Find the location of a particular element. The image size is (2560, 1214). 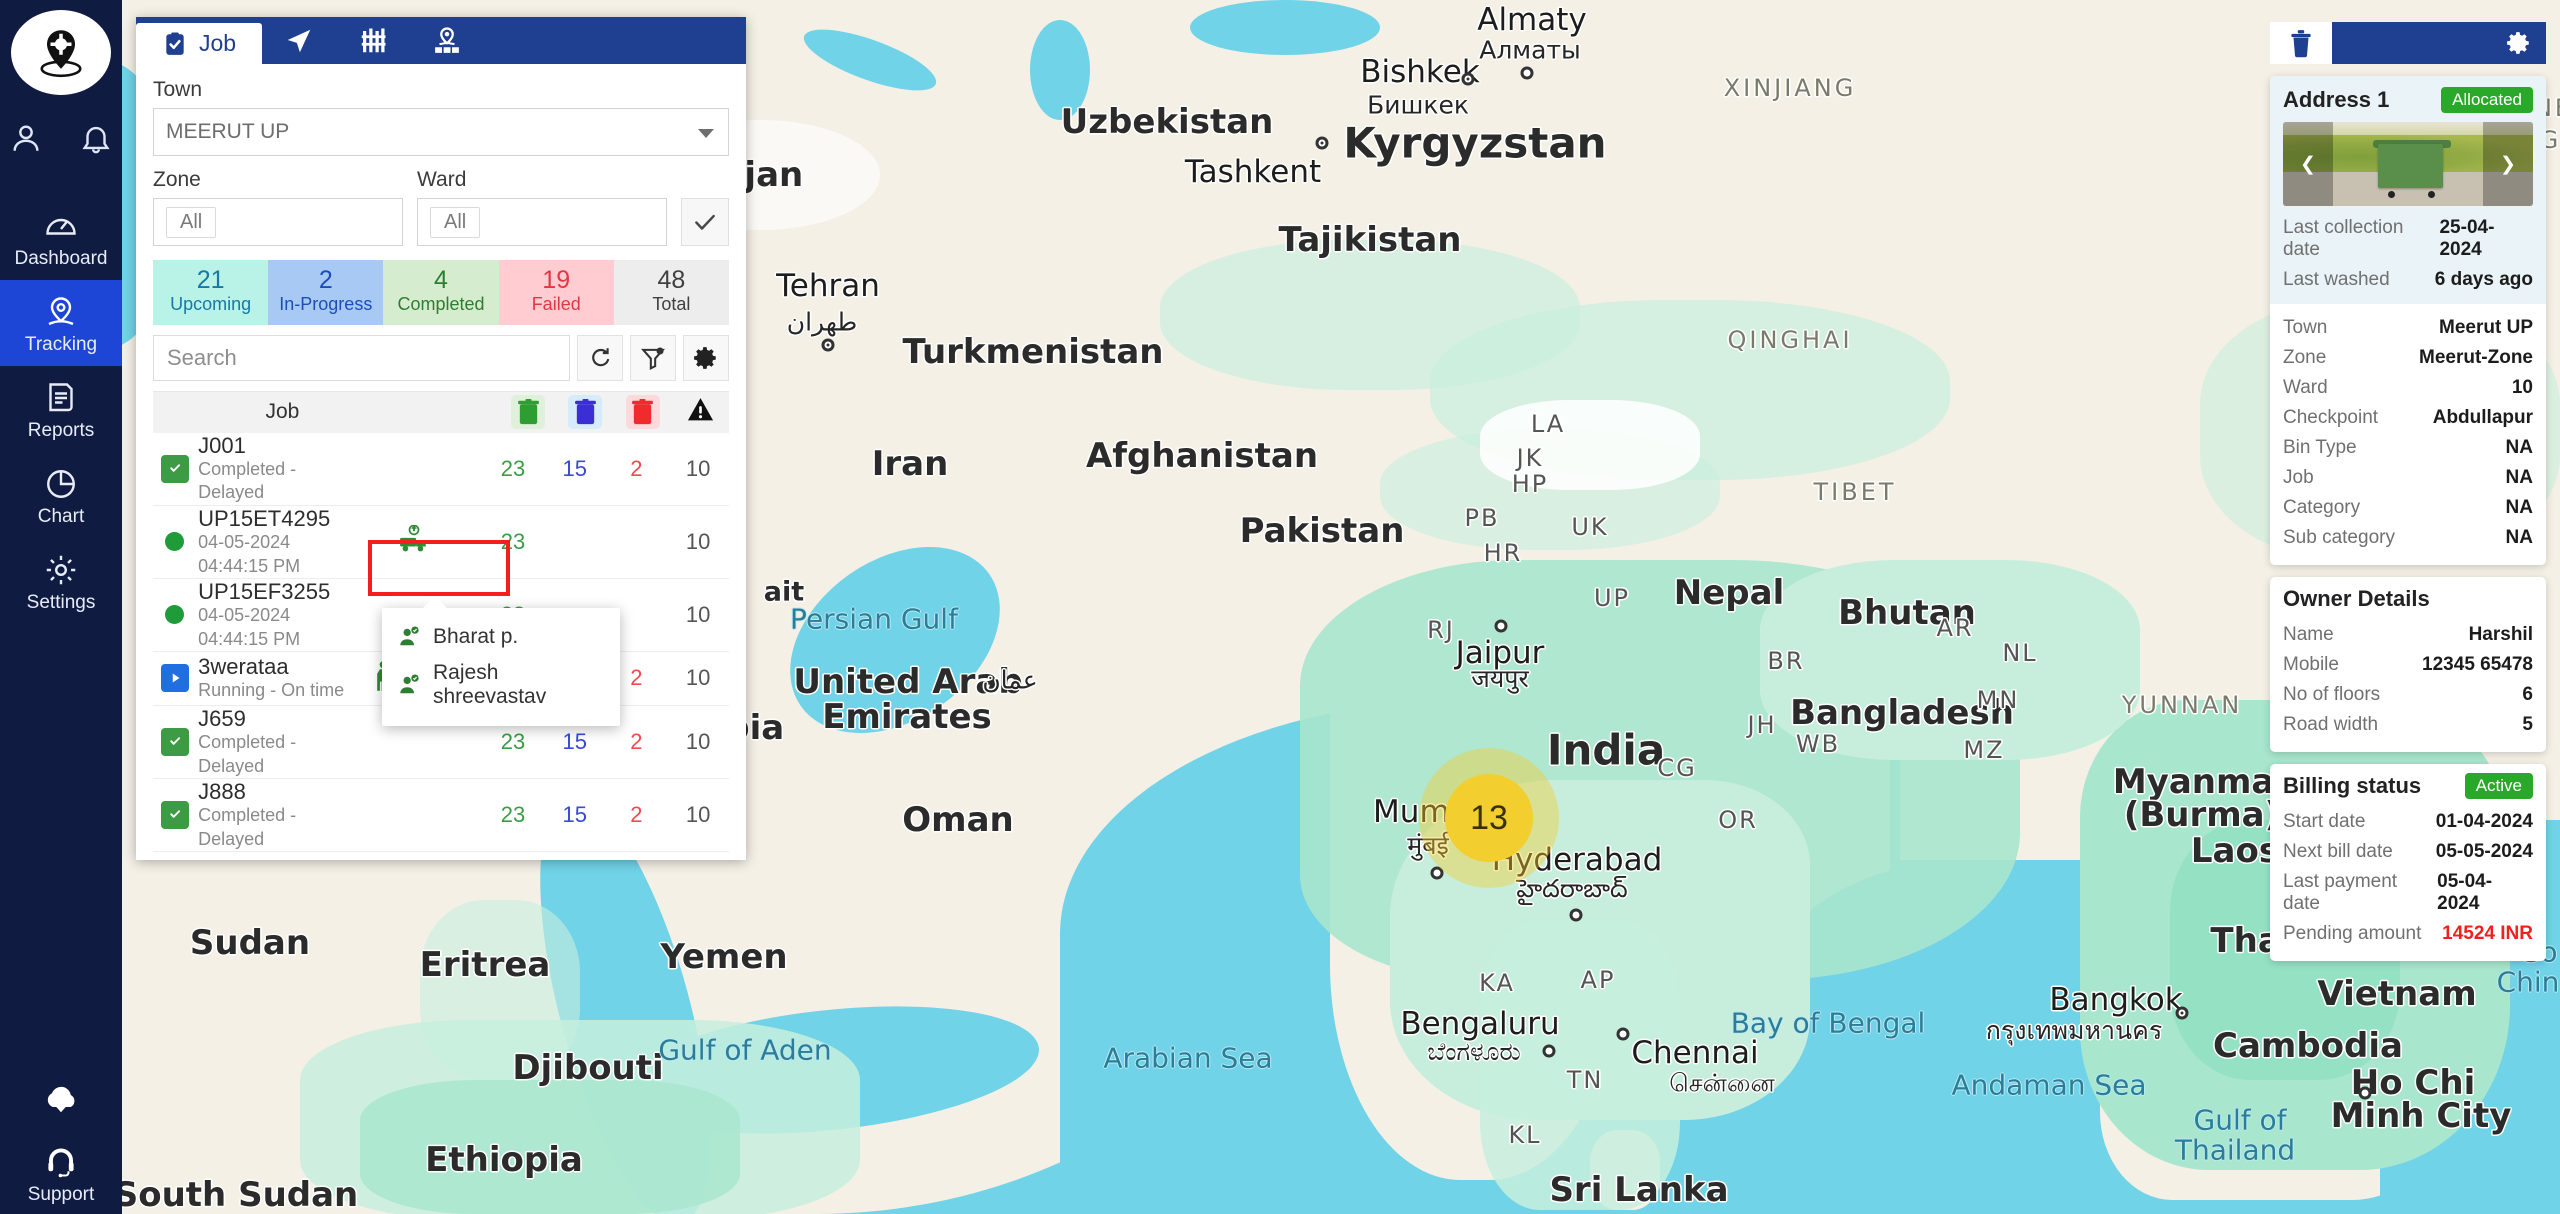

billing-row: Start date 01-04-2024 is located at coordinates (2408, 822).